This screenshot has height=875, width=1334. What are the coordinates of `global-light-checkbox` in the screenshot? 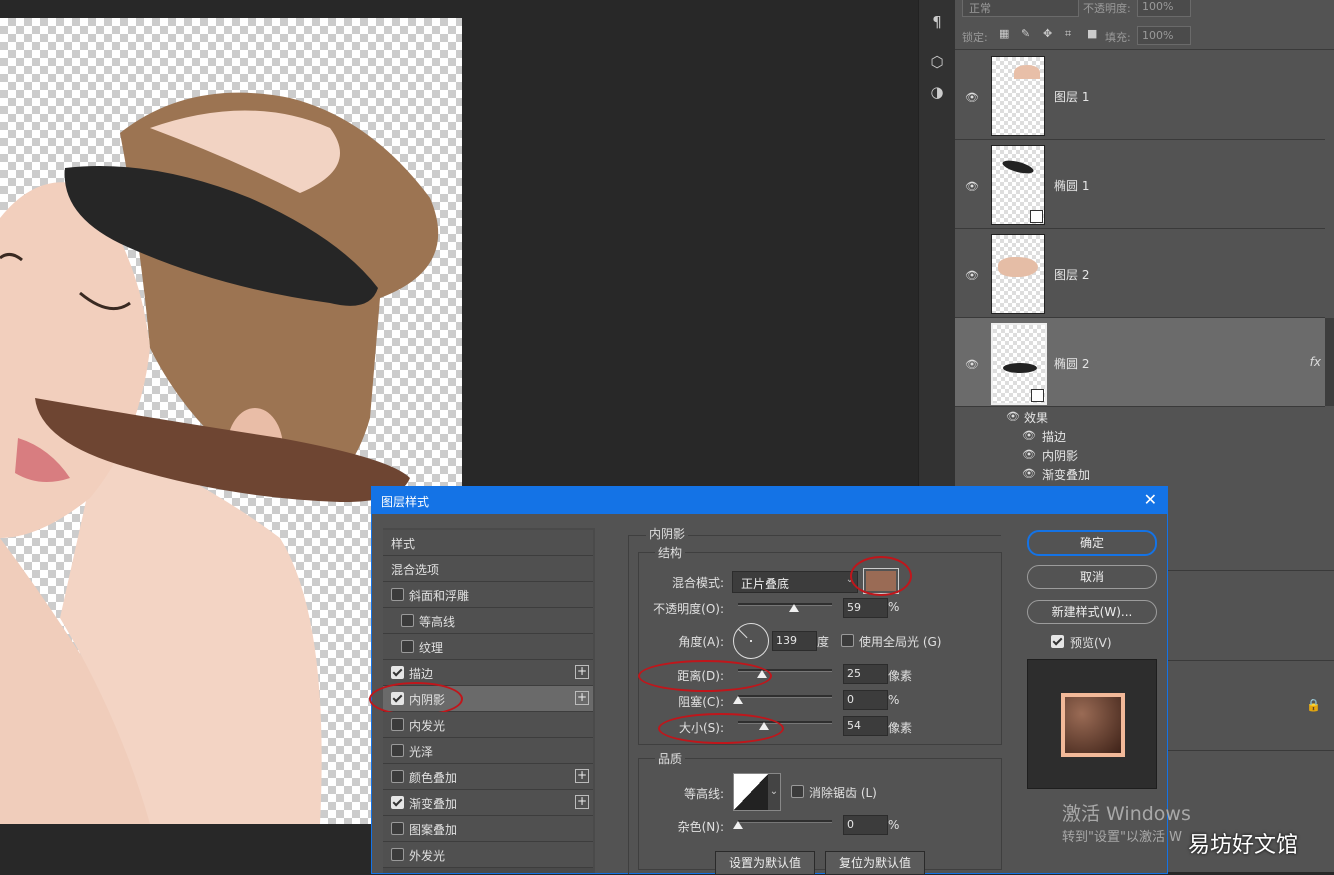 It's located at (847, 640).